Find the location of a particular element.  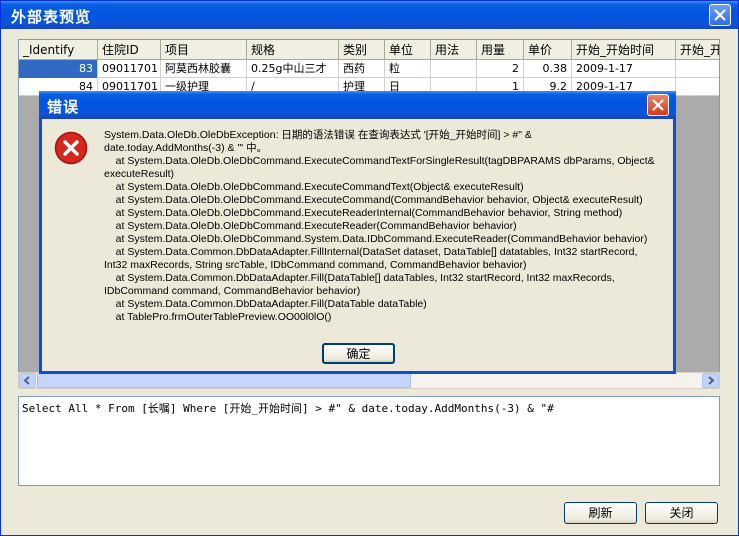

column-header: 开始_开始时间 is located at coordinates (624, 50).